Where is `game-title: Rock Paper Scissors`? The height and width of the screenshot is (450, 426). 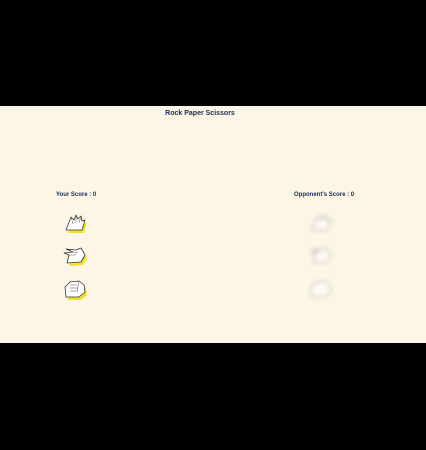 game-title: Rock Paper Scissors is located at coordinates (200, 113).